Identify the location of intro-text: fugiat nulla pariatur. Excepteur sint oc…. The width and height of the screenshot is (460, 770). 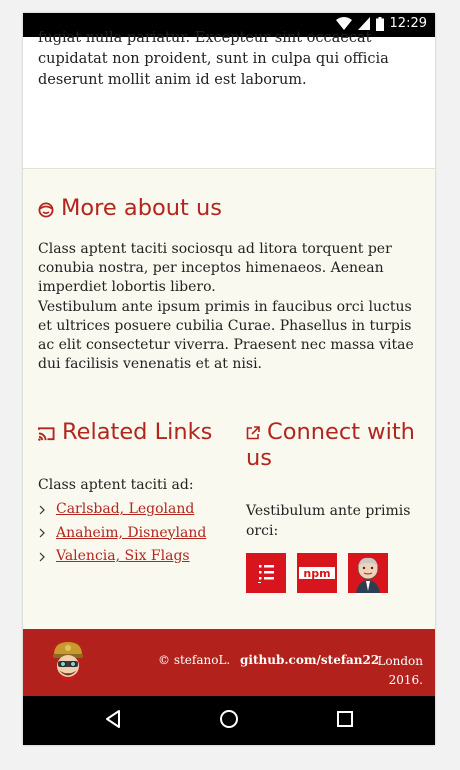
(213, 59).